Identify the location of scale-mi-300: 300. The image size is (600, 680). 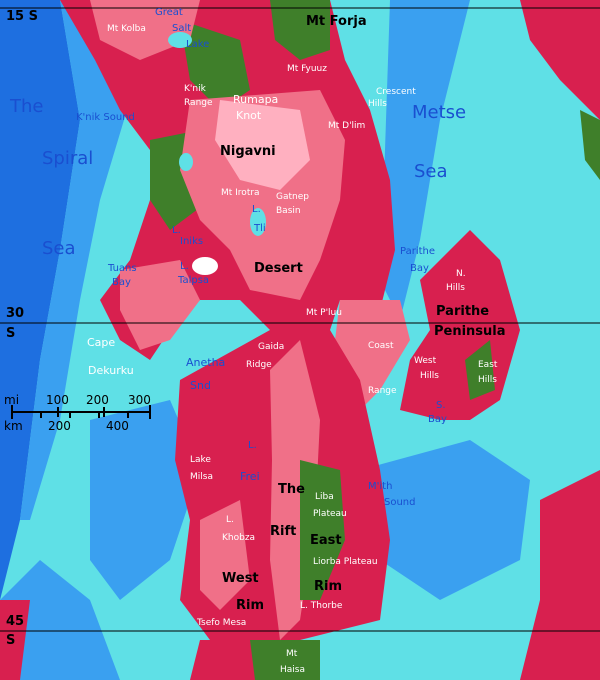
(139, 400).